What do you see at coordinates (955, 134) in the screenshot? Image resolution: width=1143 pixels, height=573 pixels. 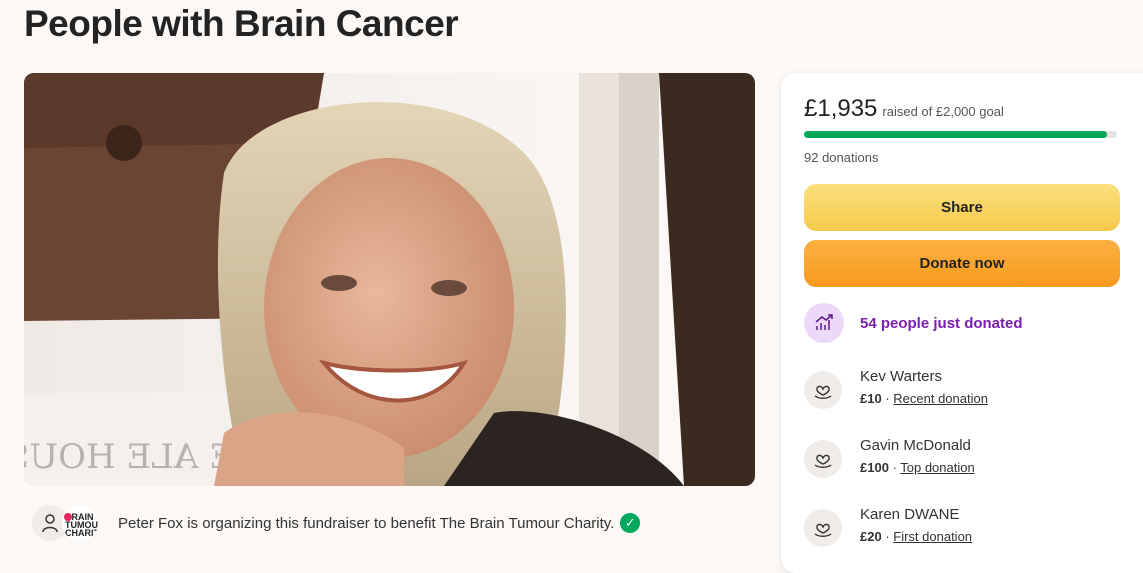 I see `progress-fill` at bounding box center [955, 134].